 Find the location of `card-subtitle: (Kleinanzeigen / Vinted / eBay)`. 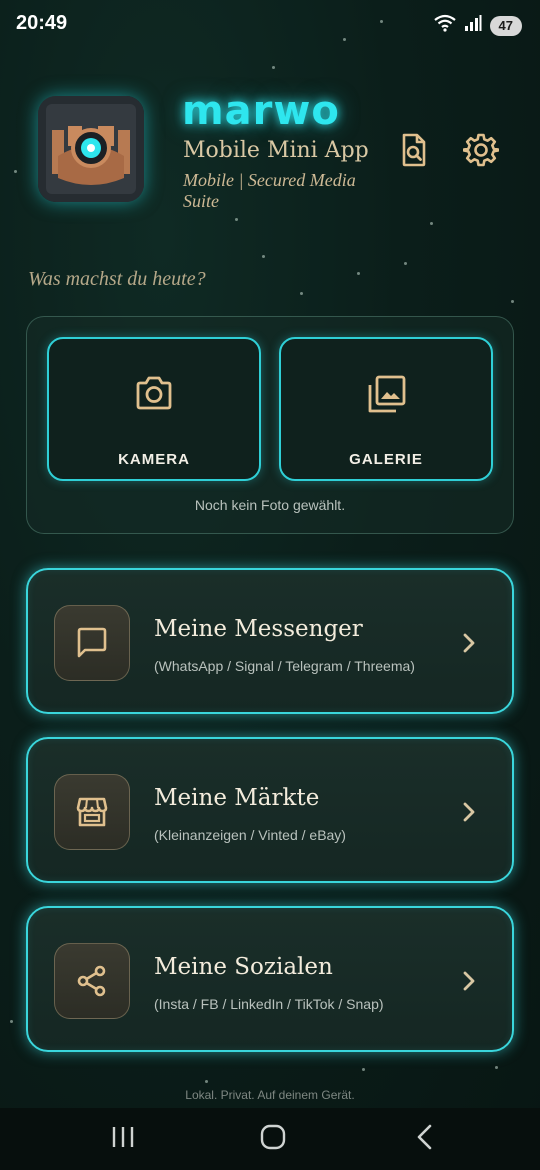

card-subtitle: (Kleinanzeigen / Vinted / eBay) is located at coordinates (250, 835).